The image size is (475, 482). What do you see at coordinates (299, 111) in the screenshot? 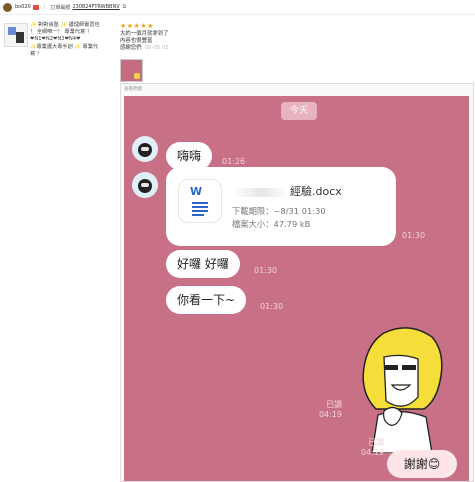
I see `date-divider: 今天` at bounding box center [299, 111].